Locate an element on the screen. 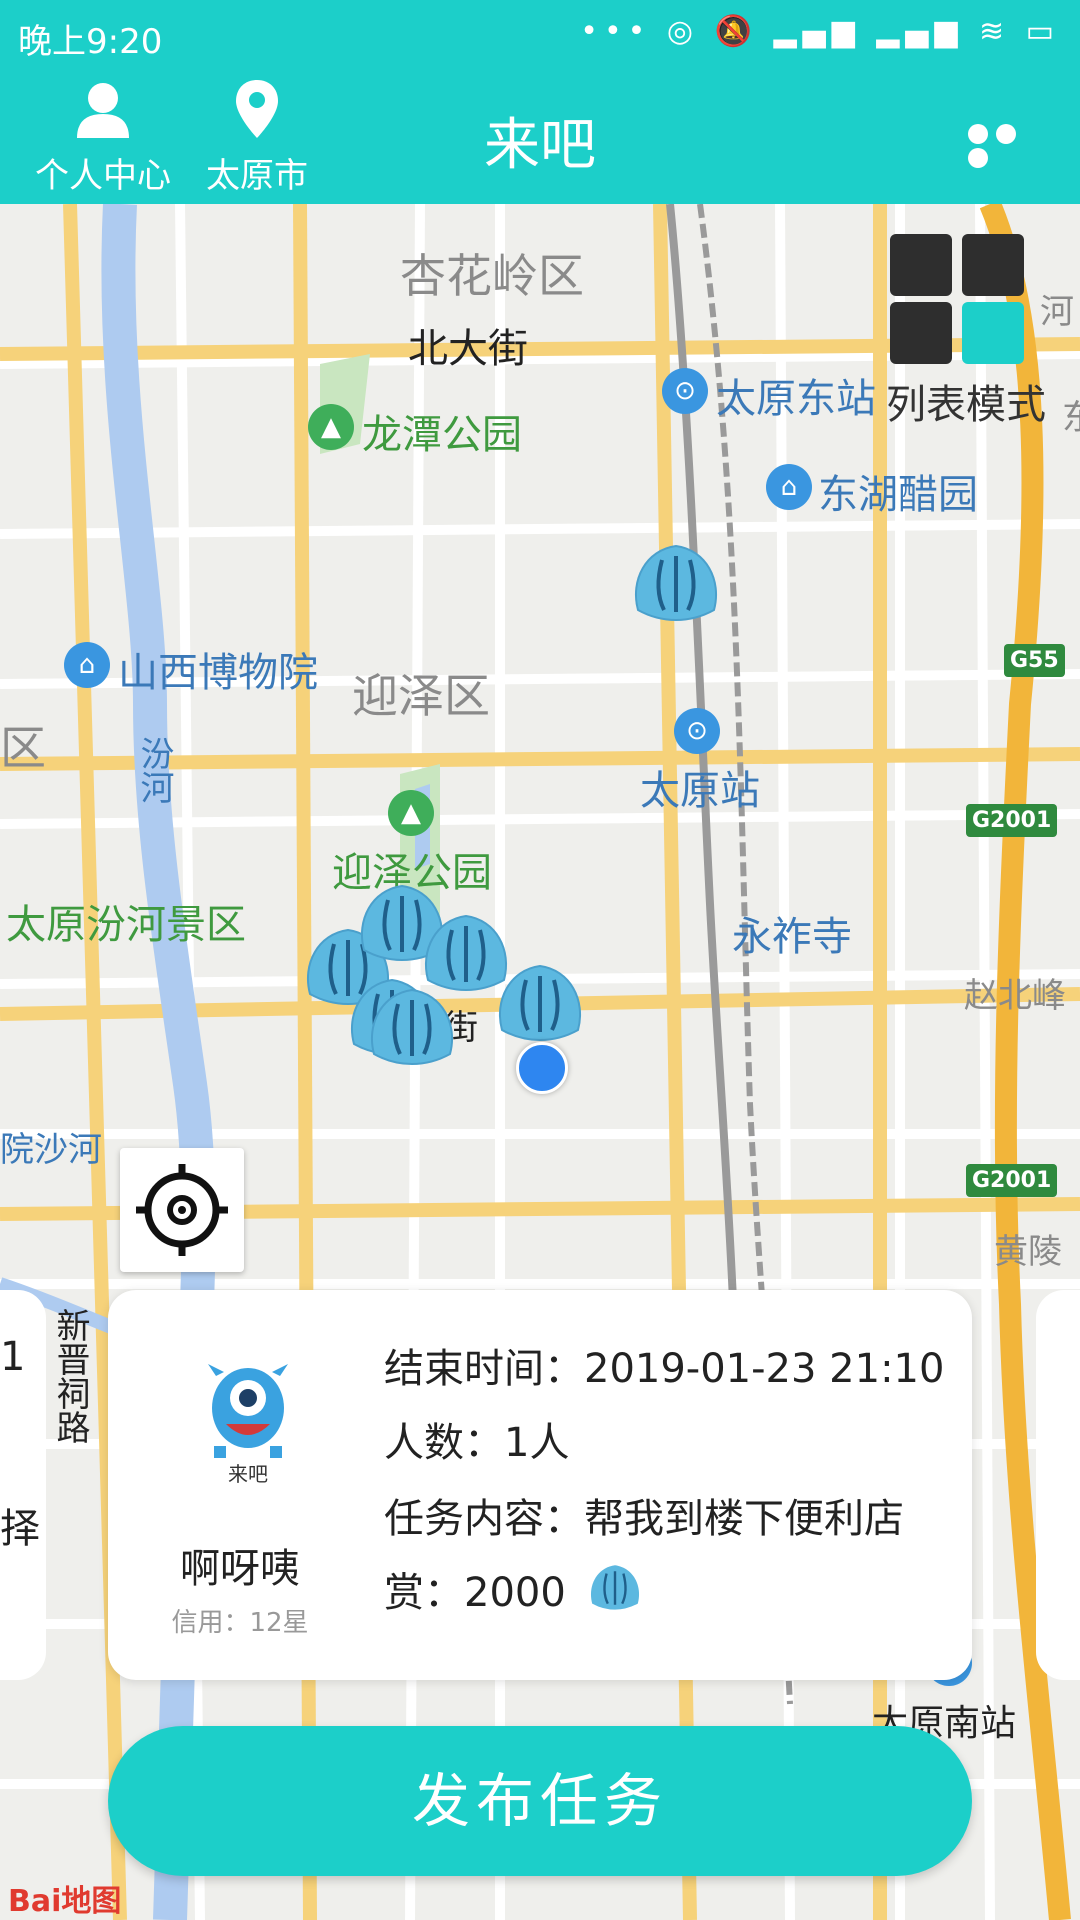 This screenshot has width=1080, height=1920. list-mode-label: 列表模式 is located at coordinates (966, 405).